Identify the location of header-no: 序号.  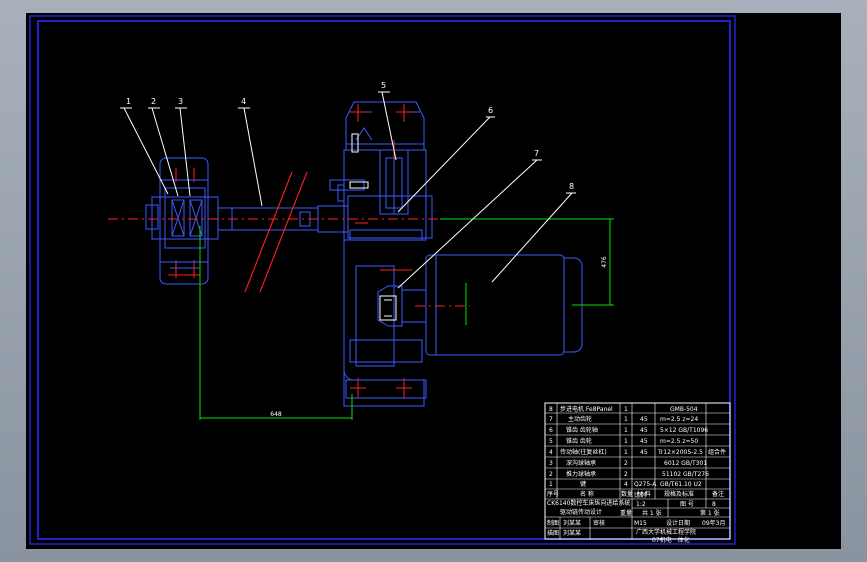
(553, 494).